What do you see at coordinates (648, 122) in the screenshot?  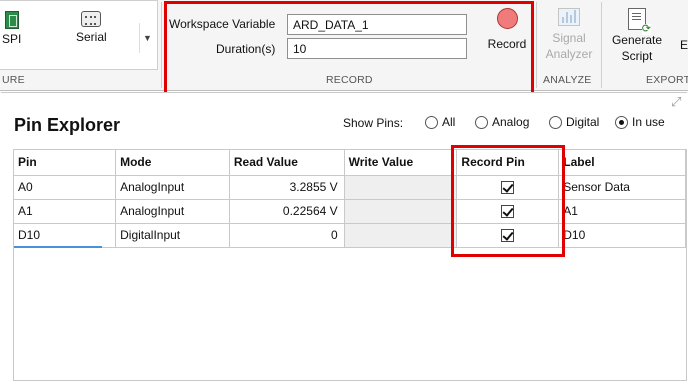 I see `filter-in-use-label: In use` at bounding box center [648, 122].